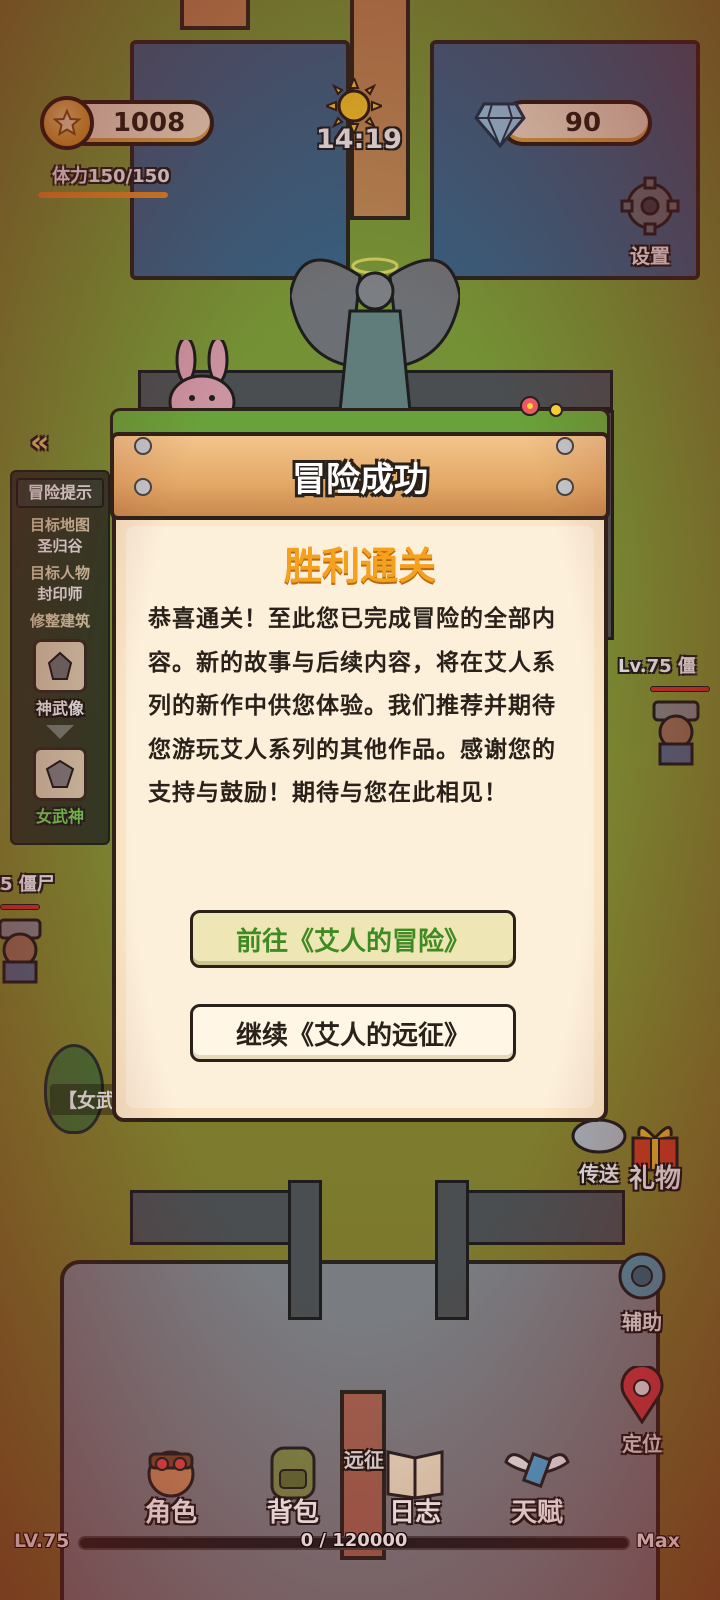 The height and width of the screenshot is (1600, 720). Describe the element at coordinates (414, 1513) in the screenshot. I see `nav-journal-label: 日志` at that location.